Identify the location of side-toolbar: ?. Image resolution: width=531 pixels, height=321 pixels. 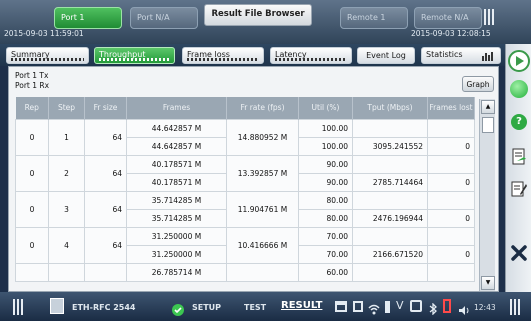
(518, 168).